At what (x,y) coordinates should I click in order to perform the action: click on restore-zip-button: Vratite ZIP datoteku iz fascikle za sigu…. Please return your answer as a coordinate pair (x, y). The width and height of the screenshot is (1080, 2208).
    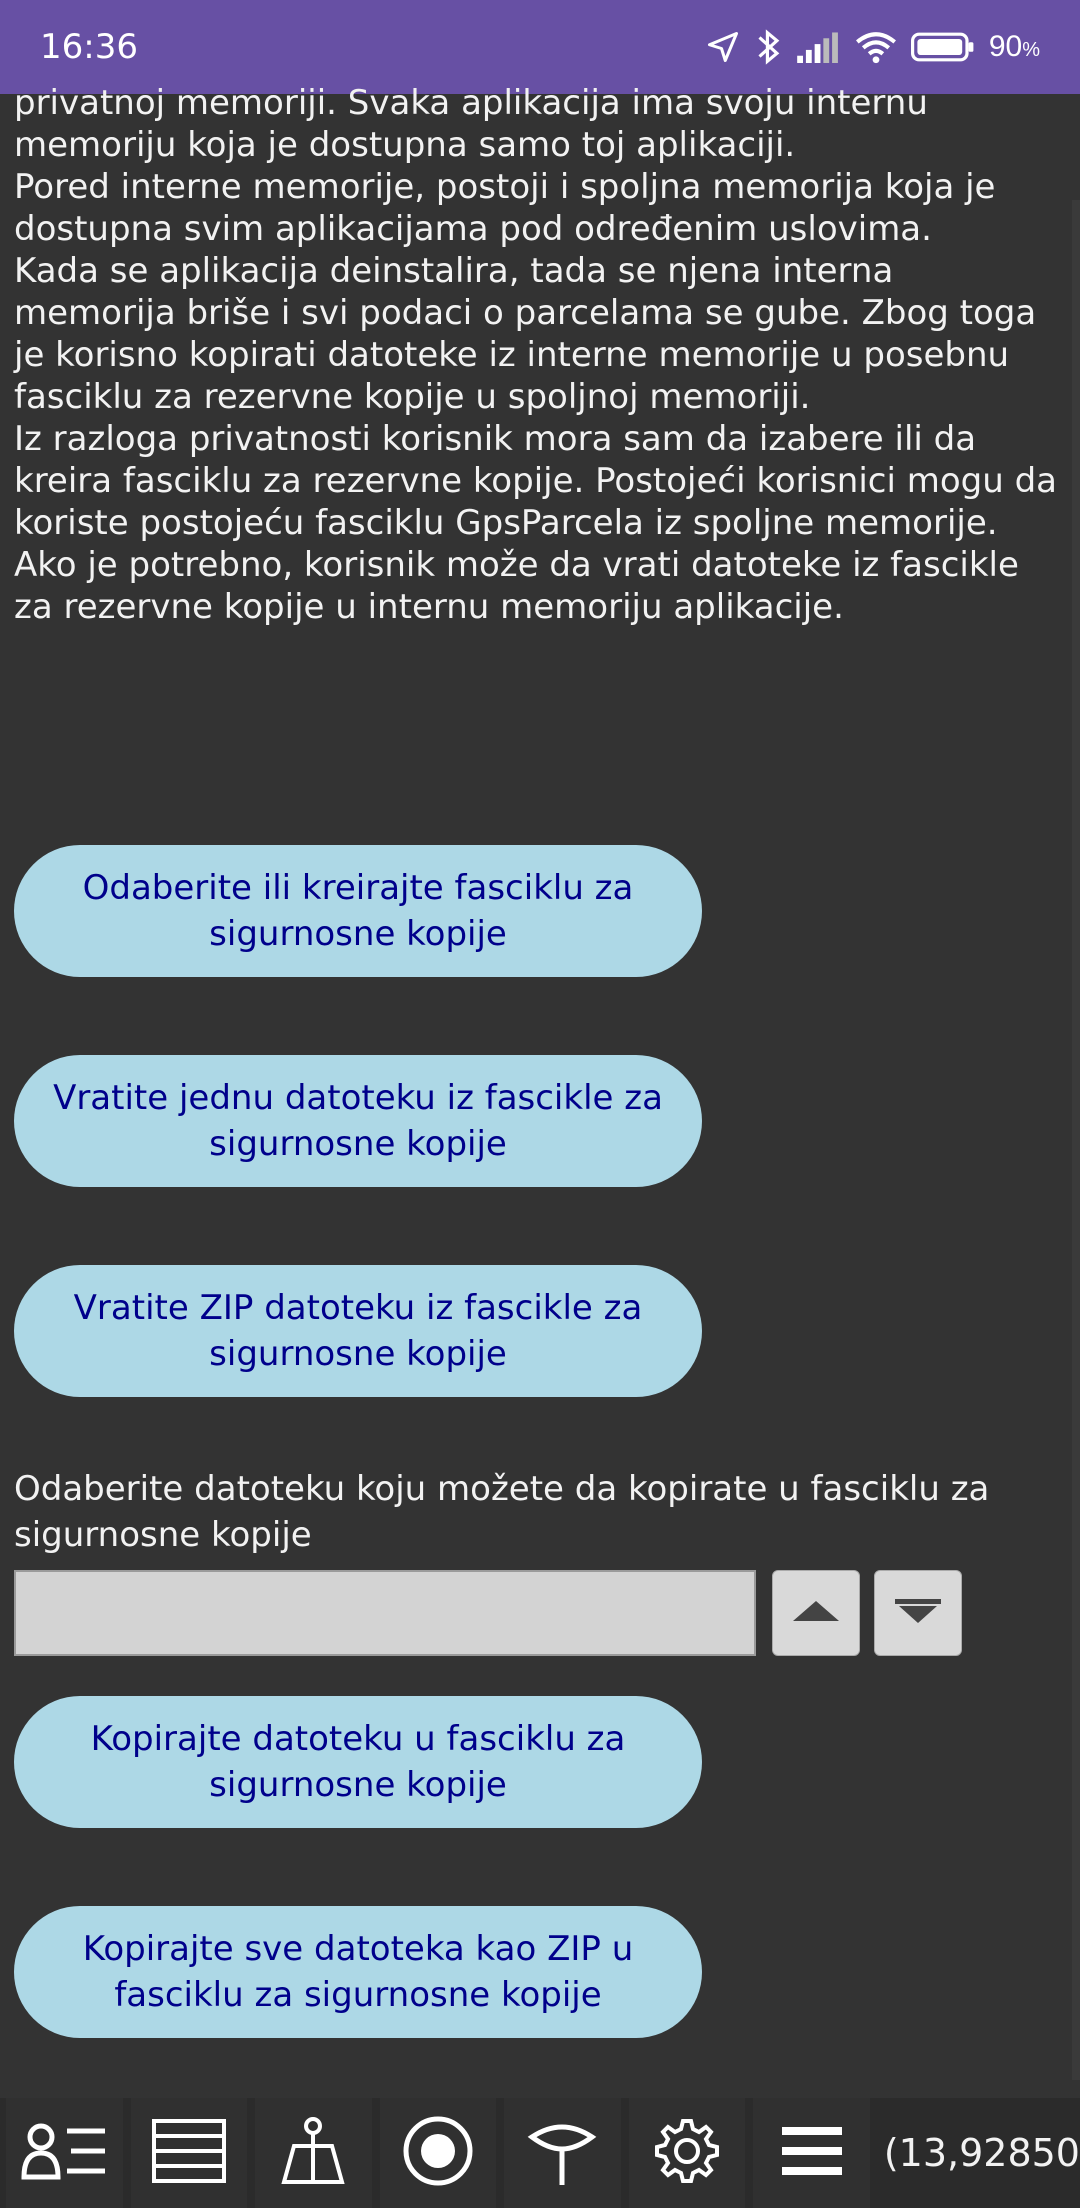
    Looking at the image, I should click on (358, 1331).